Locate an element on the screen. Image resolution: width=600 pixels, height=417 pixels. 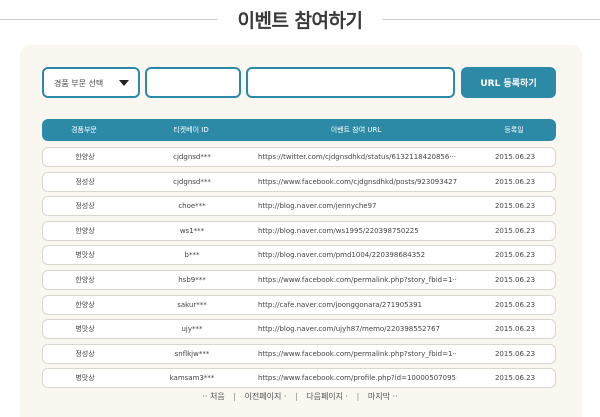
row-id: hsb9*** is located at coordinates (192, 279).